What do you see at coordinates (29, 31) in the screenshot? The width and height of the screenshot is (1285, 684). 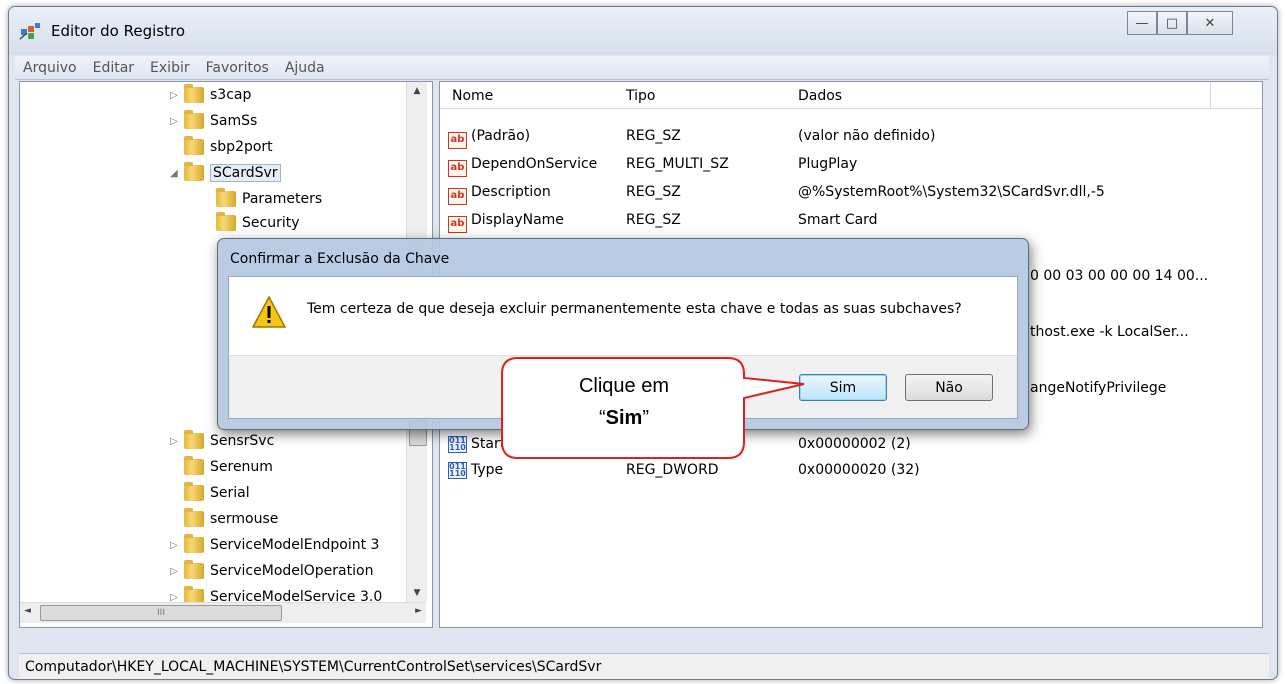 I see `registry-editor-icon` at bounding box center [29, 31].